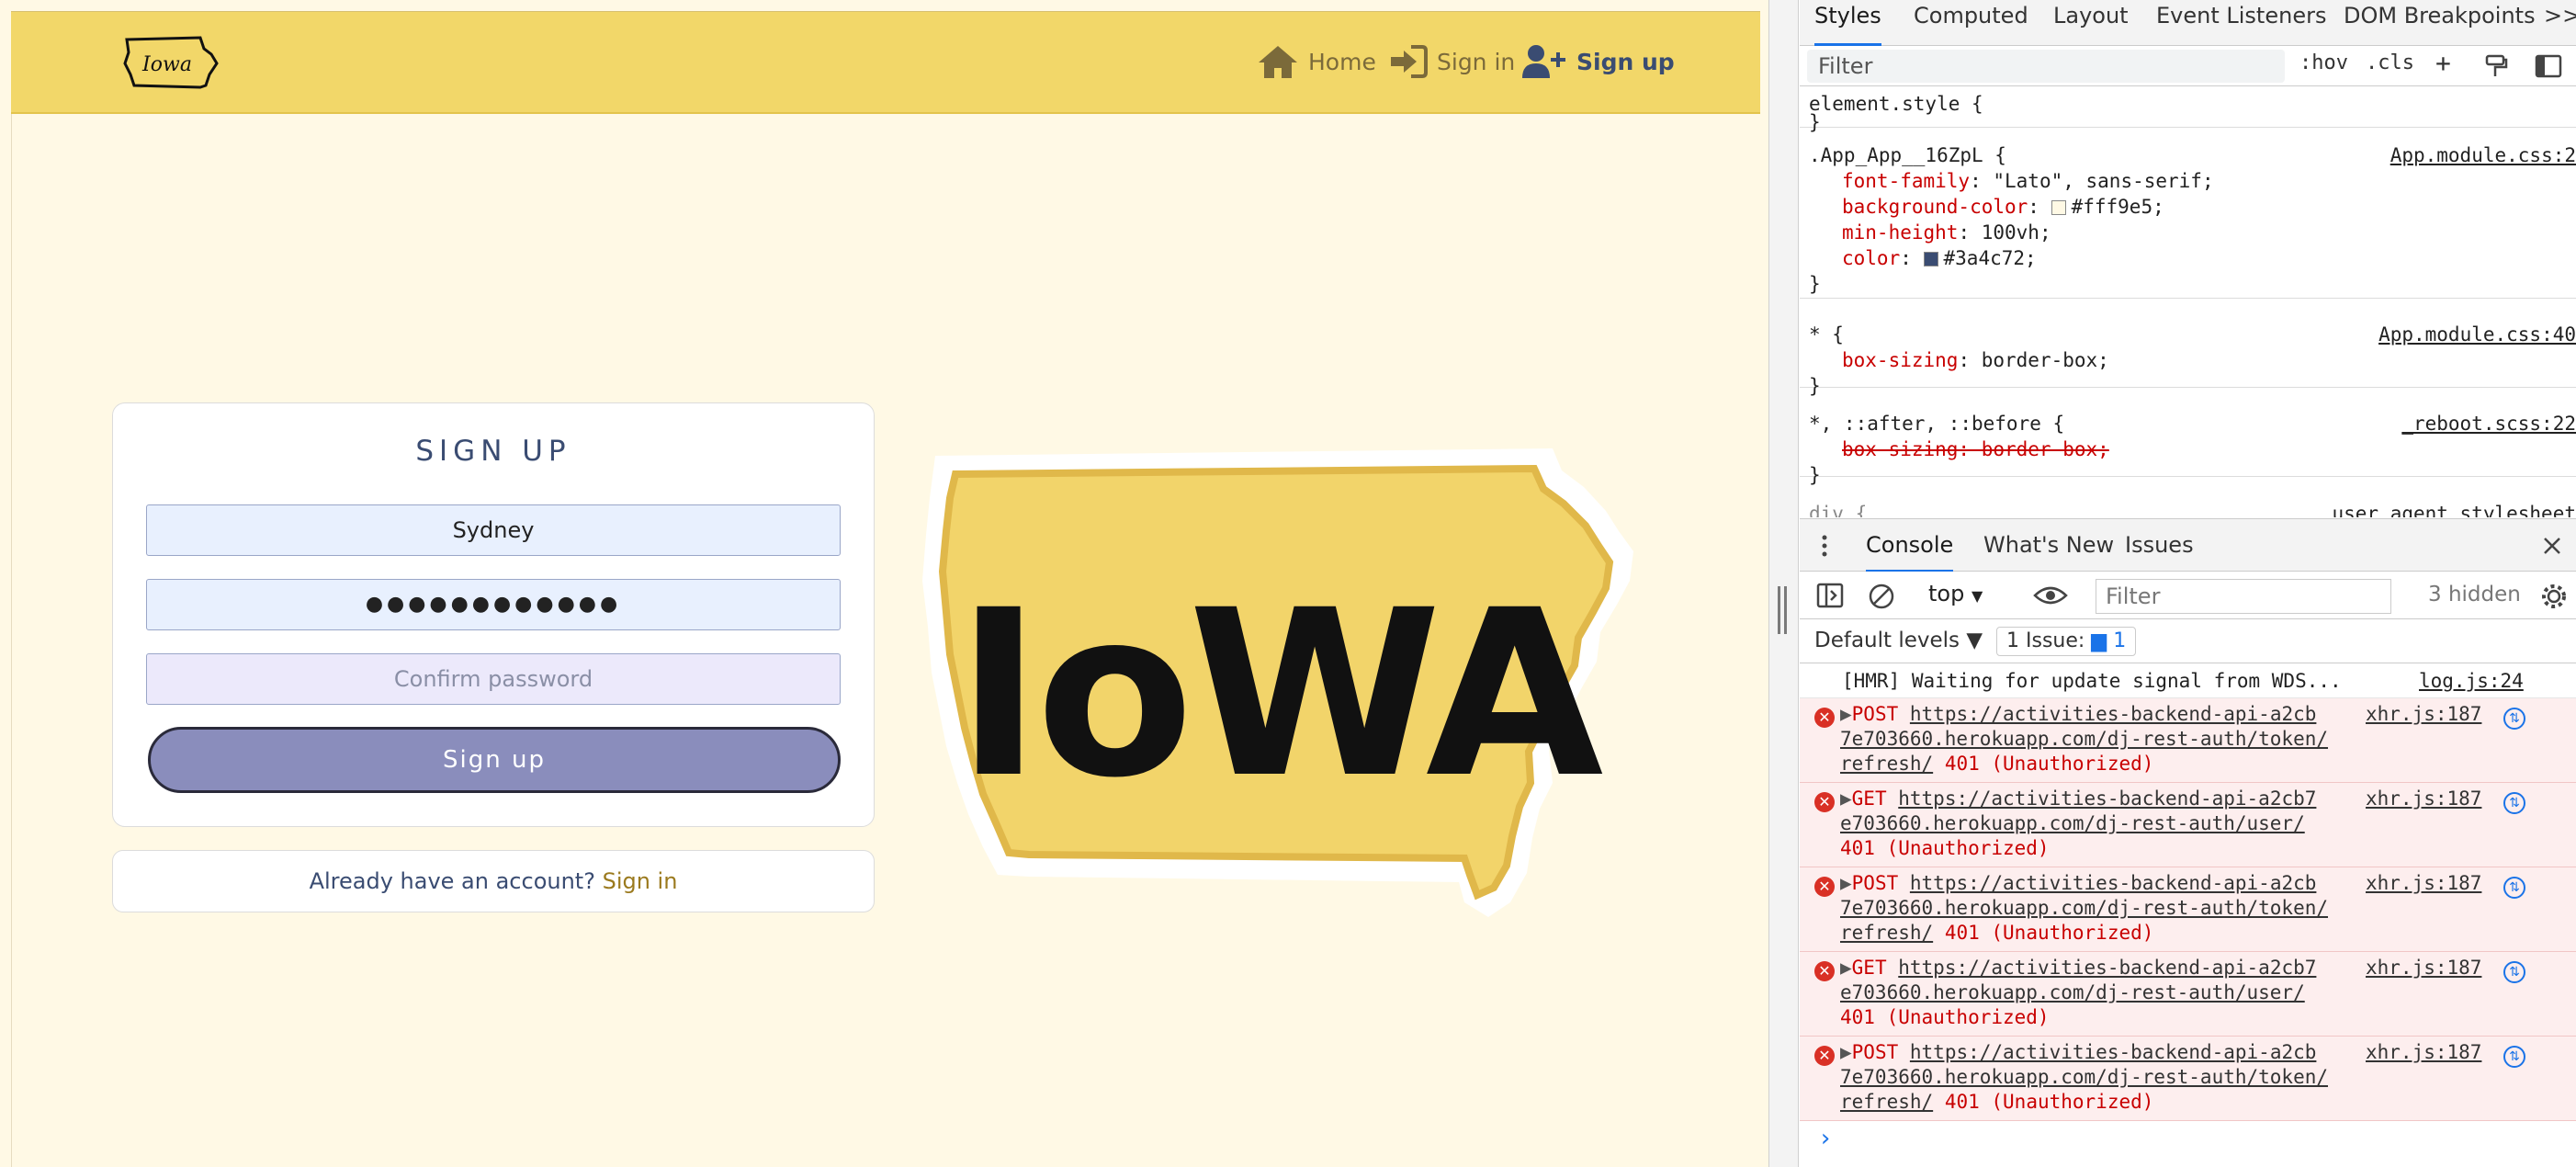 The width and height of the screenshot is (2576, 1167). I want to click on context-label: top, so click(1946, 593).